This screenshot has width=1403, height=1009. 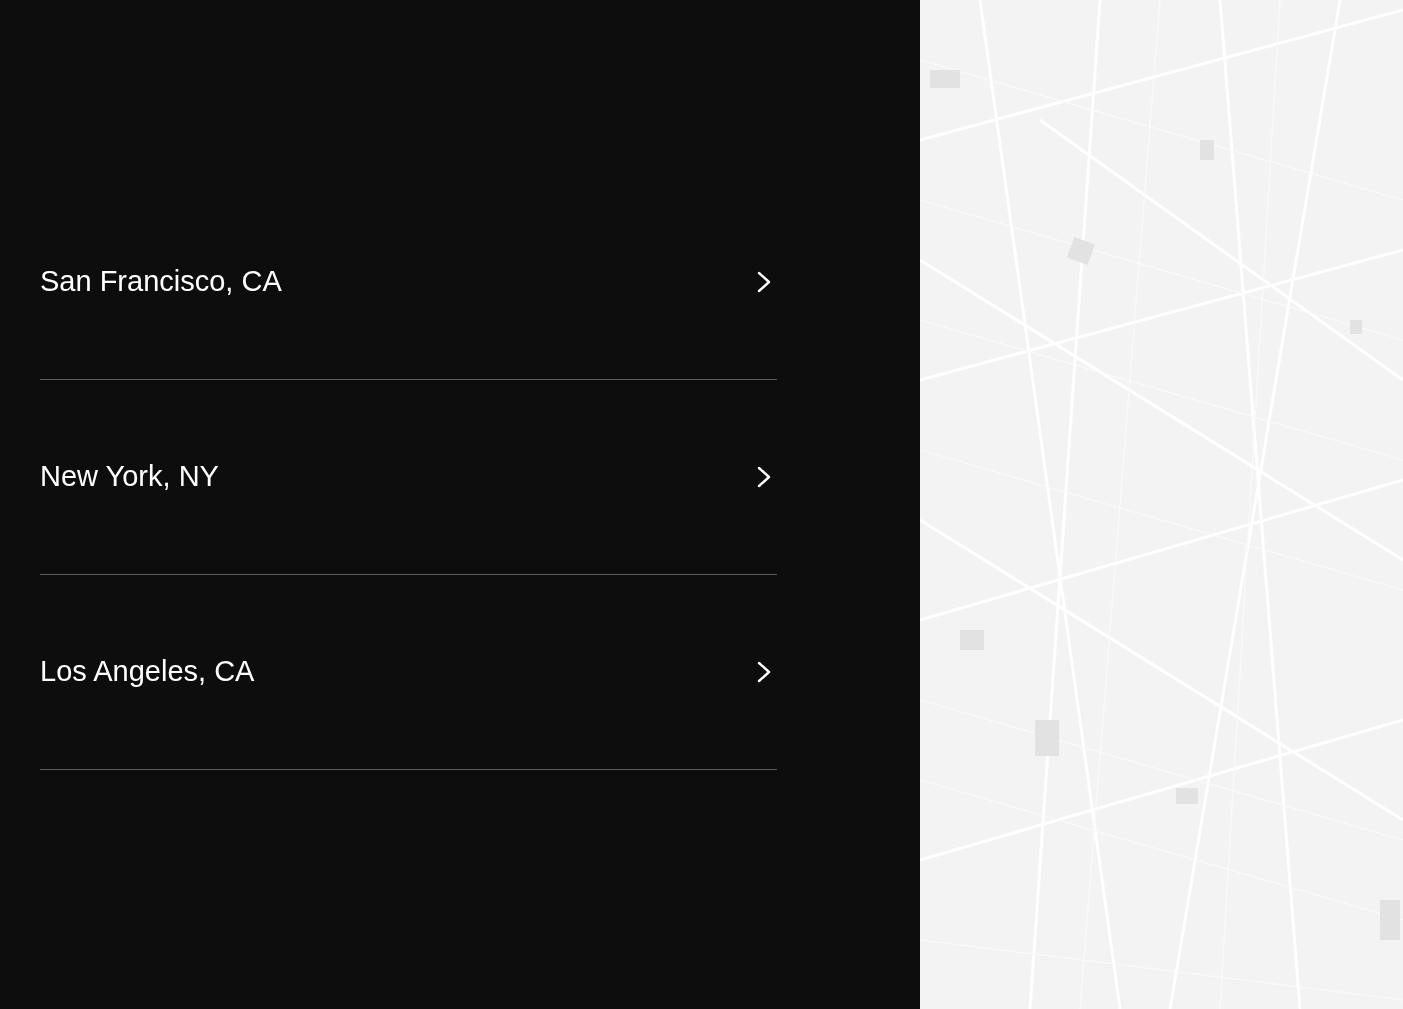 What do you see at coordinates (408, 282) in the screenshot?
I see `city-link: San Francisco, CA` at bounding box center [408, 282].